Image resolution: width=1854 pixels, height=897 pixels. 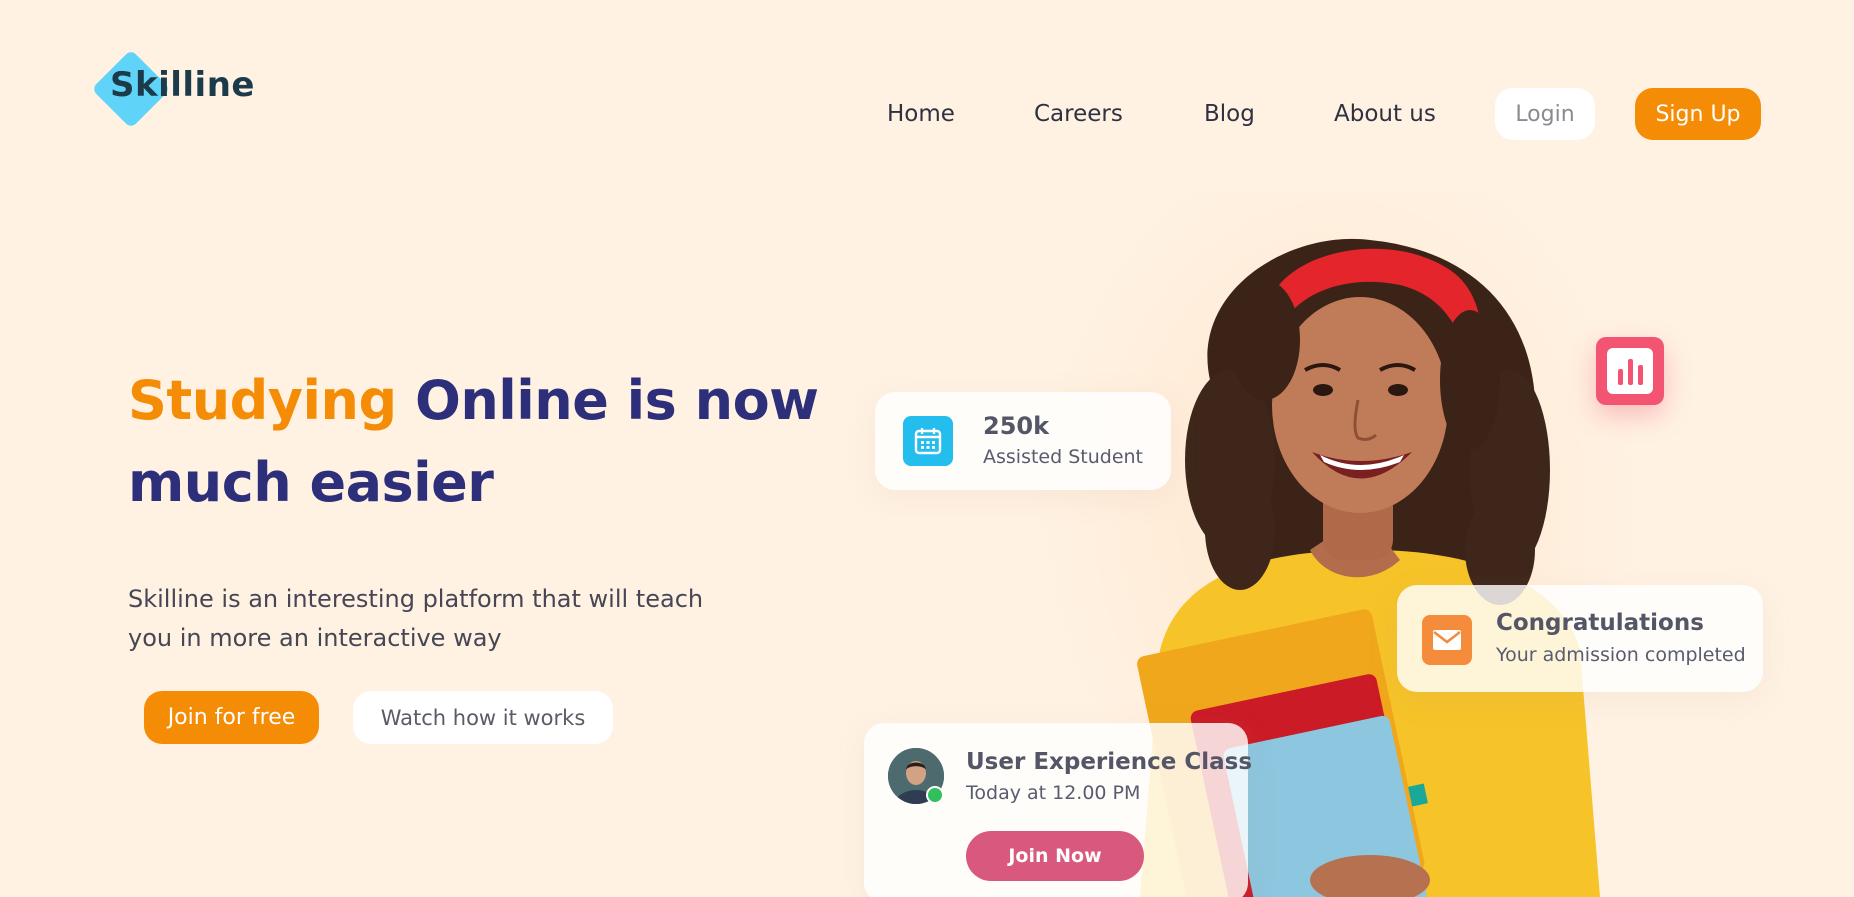 What do you see at coordinates (1580, 638) in the screenshot?
I see `congratulations-card: Congratulations Your admission completed` at bounding box center [1580, 638].